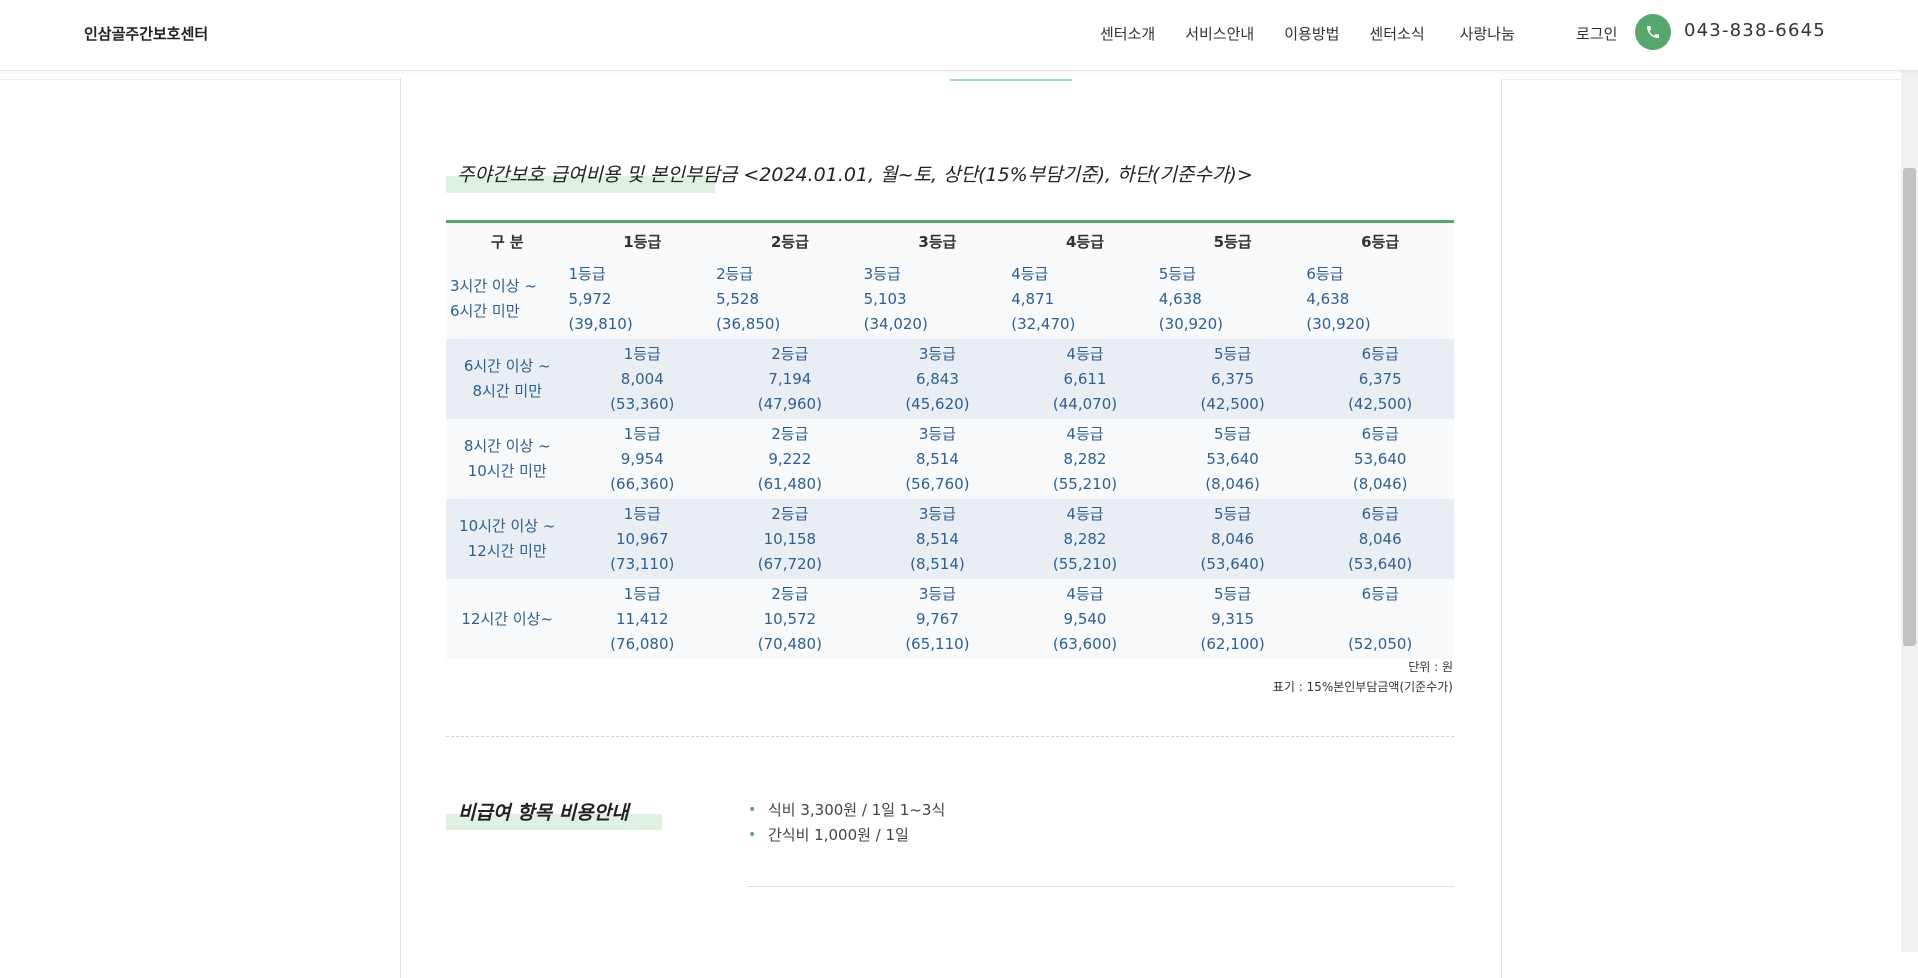 This screenshot has width=1918, height=978. I want to click on row-label-line: 6시간 이상 ~, so click(507, 366).